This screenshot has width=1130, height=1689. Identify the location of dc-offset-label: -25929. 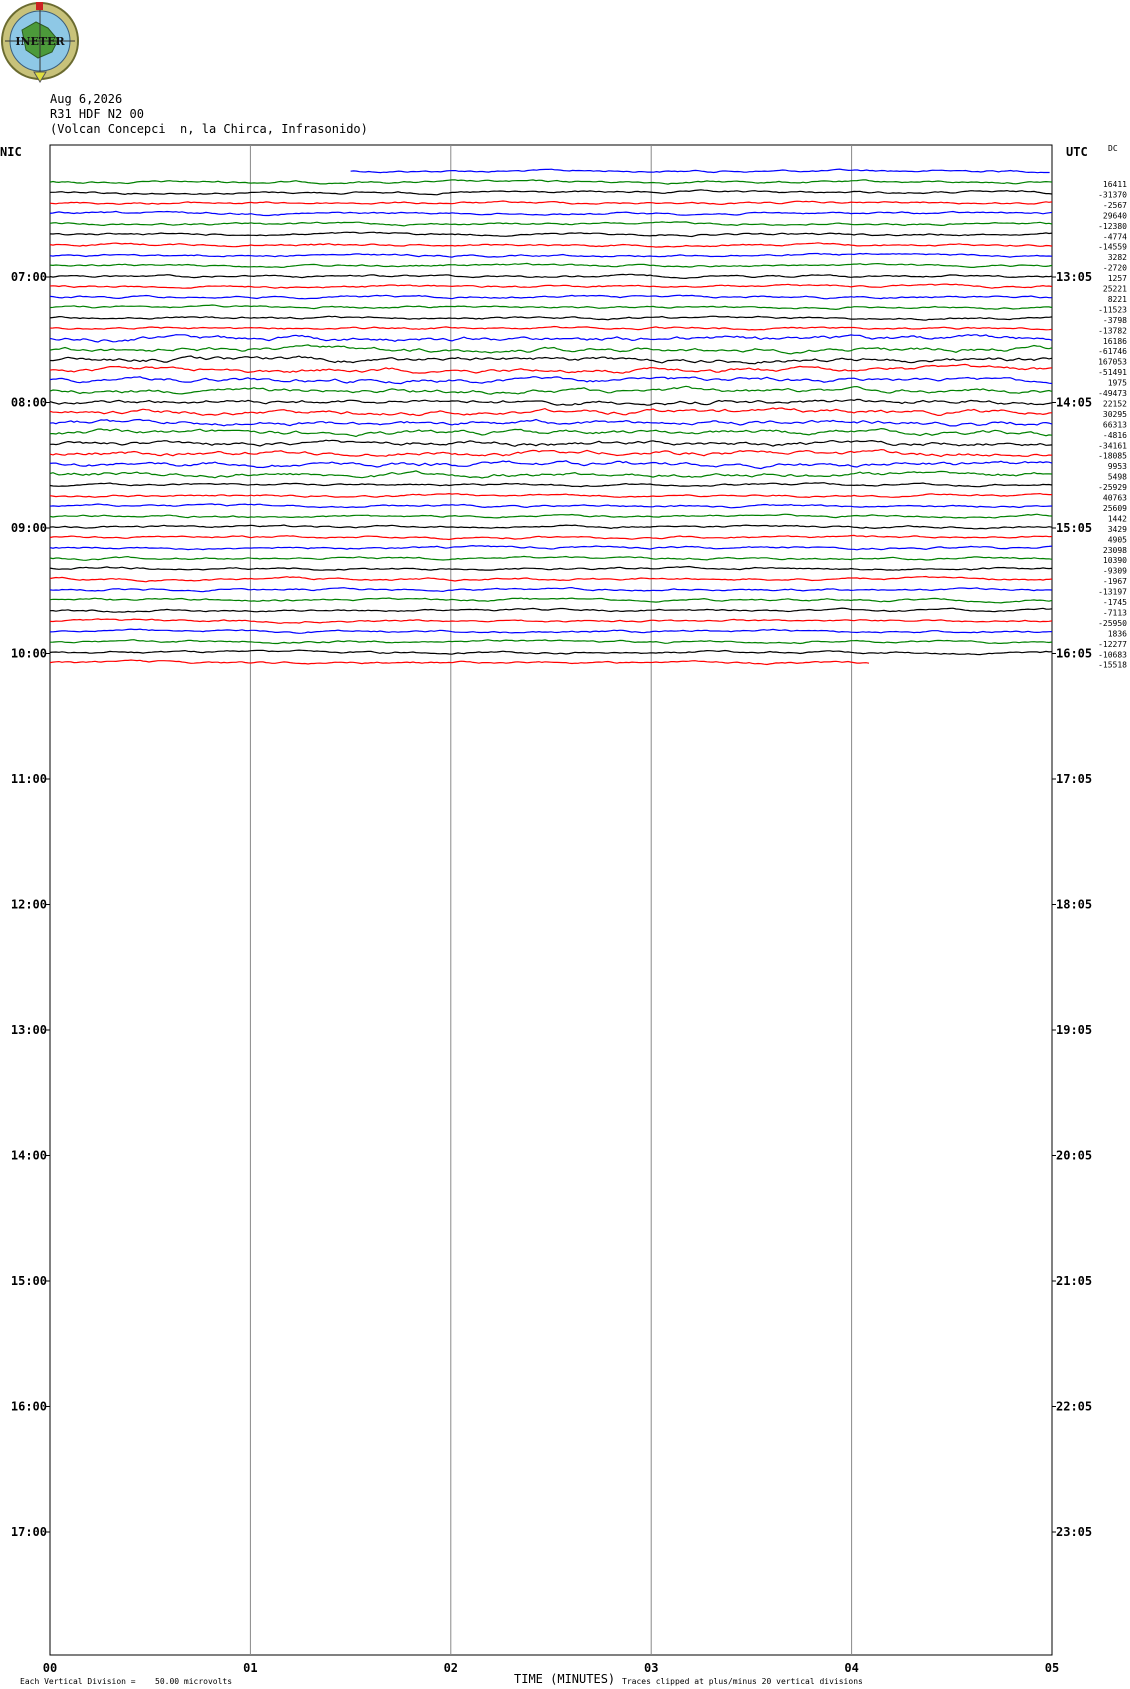
(1112, 487).